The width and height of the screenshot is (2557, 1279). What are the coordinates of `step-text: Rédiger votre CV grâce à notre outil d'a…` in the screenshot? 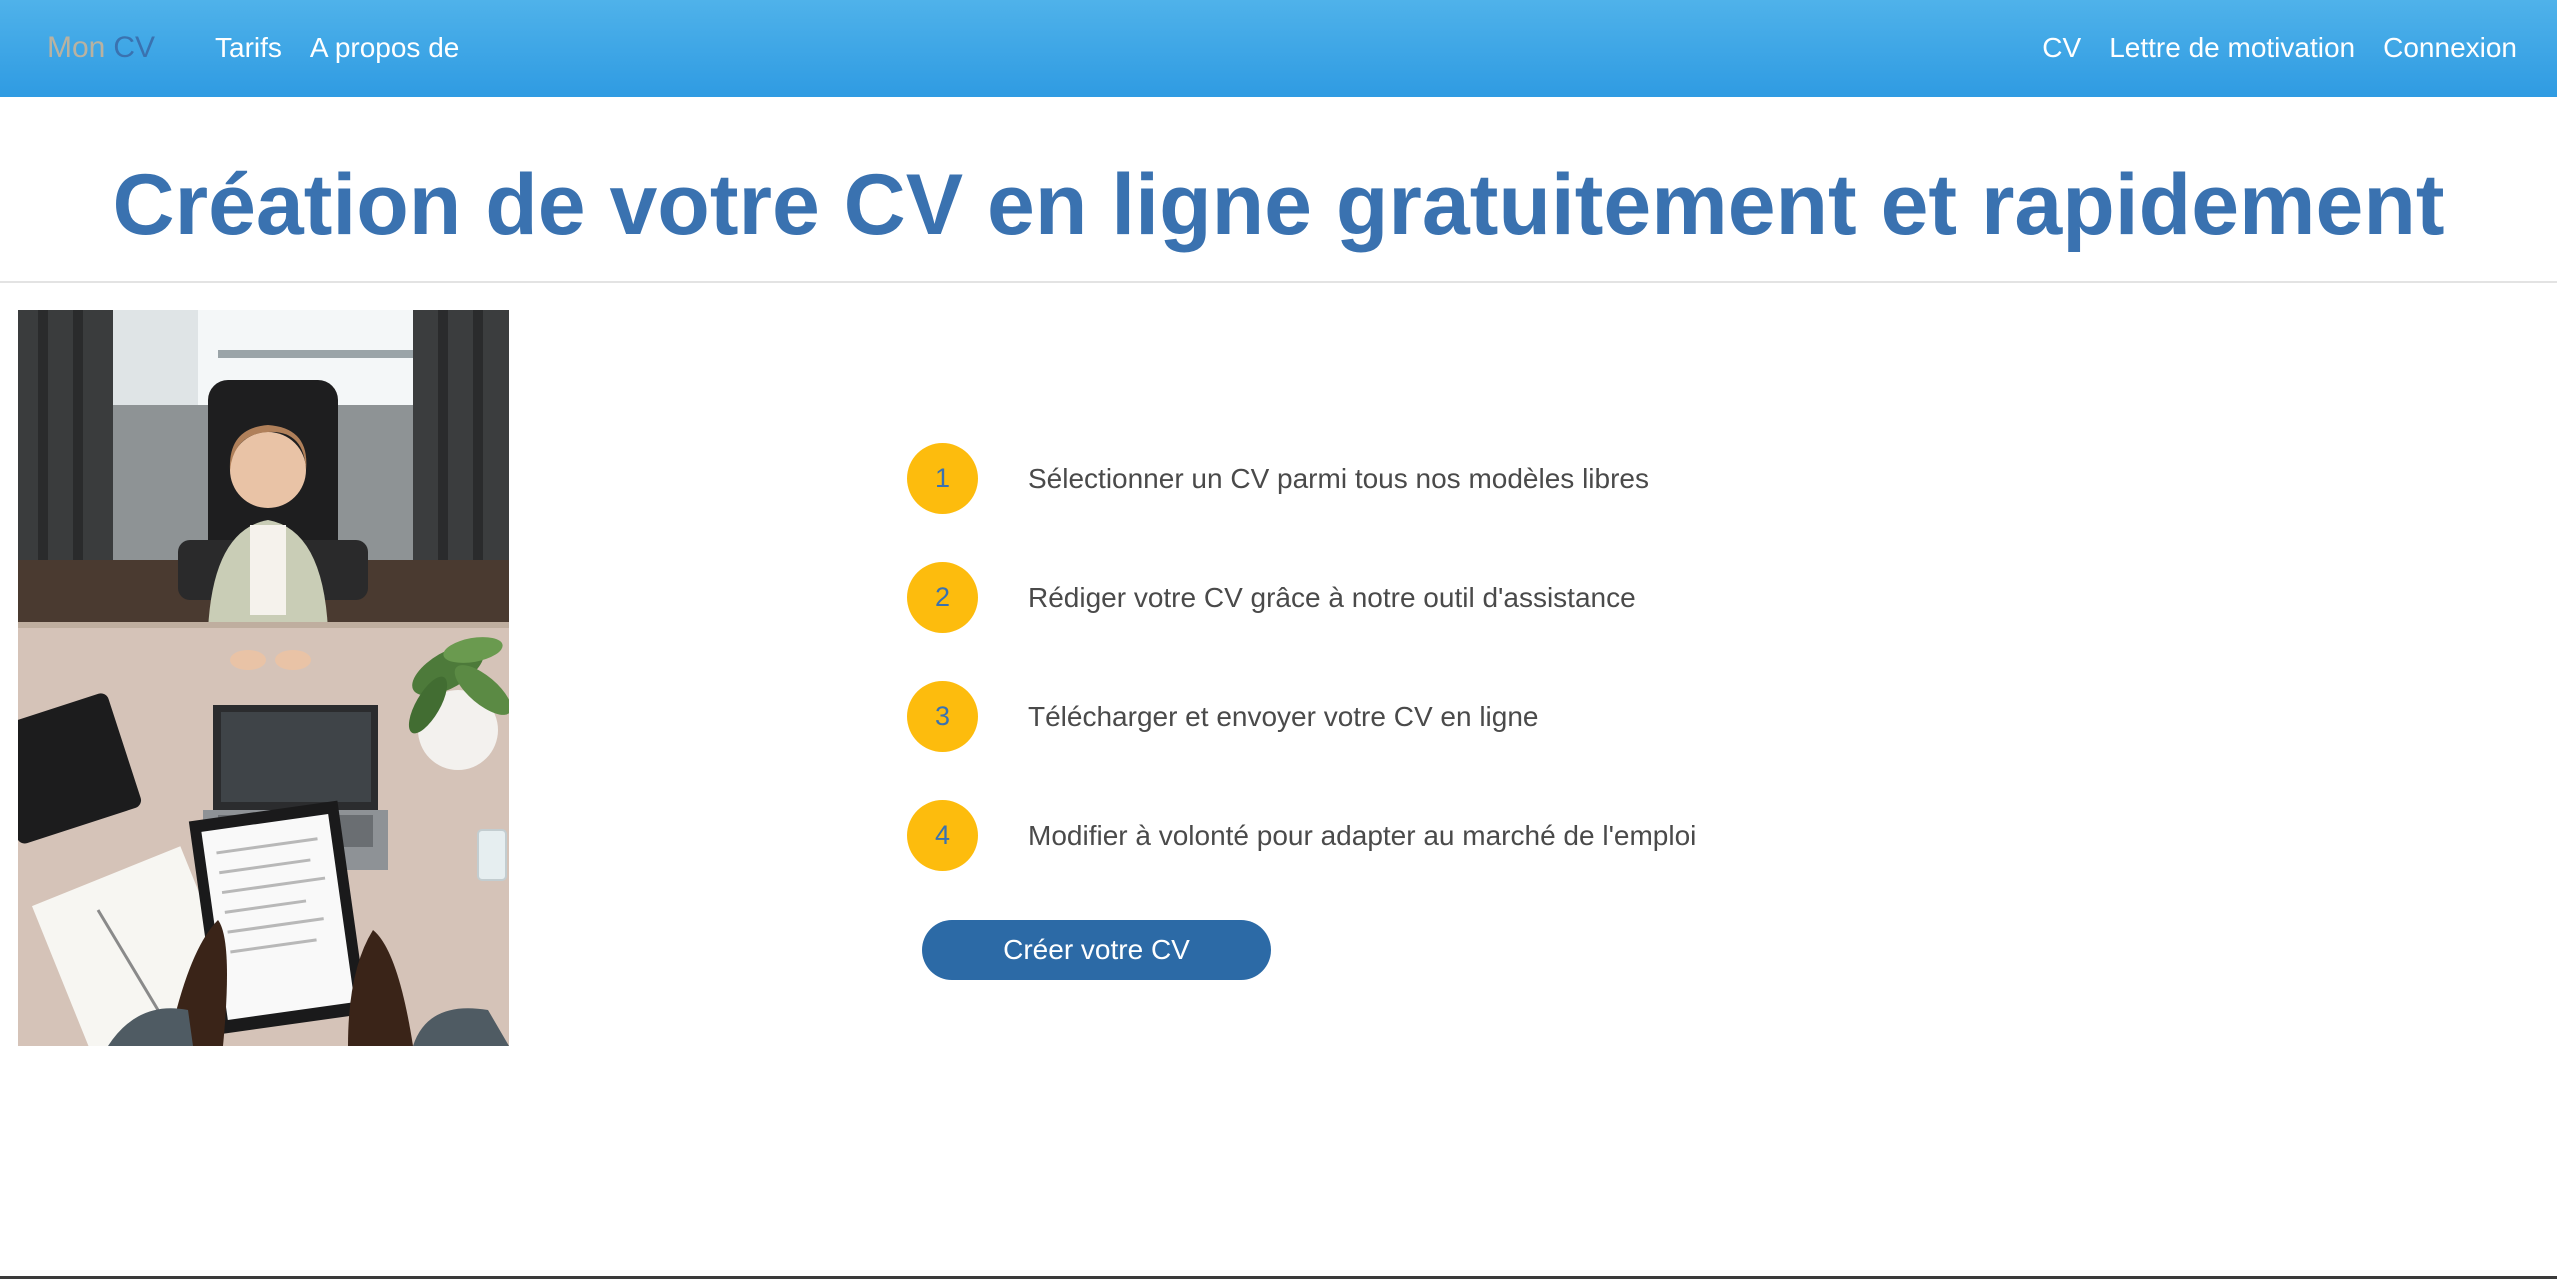 It's located at (1332, 597).